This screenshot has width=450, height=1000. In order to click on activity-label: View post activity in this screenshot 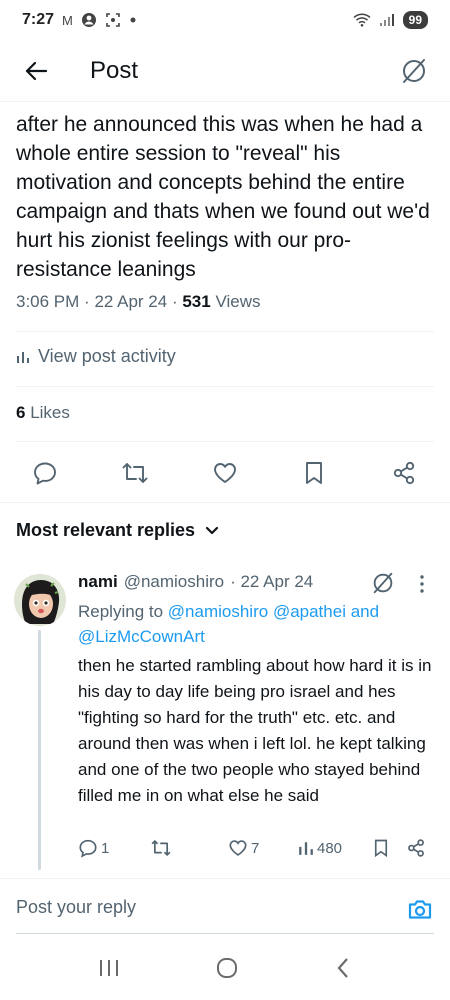, I will do `click(107, 356)`.